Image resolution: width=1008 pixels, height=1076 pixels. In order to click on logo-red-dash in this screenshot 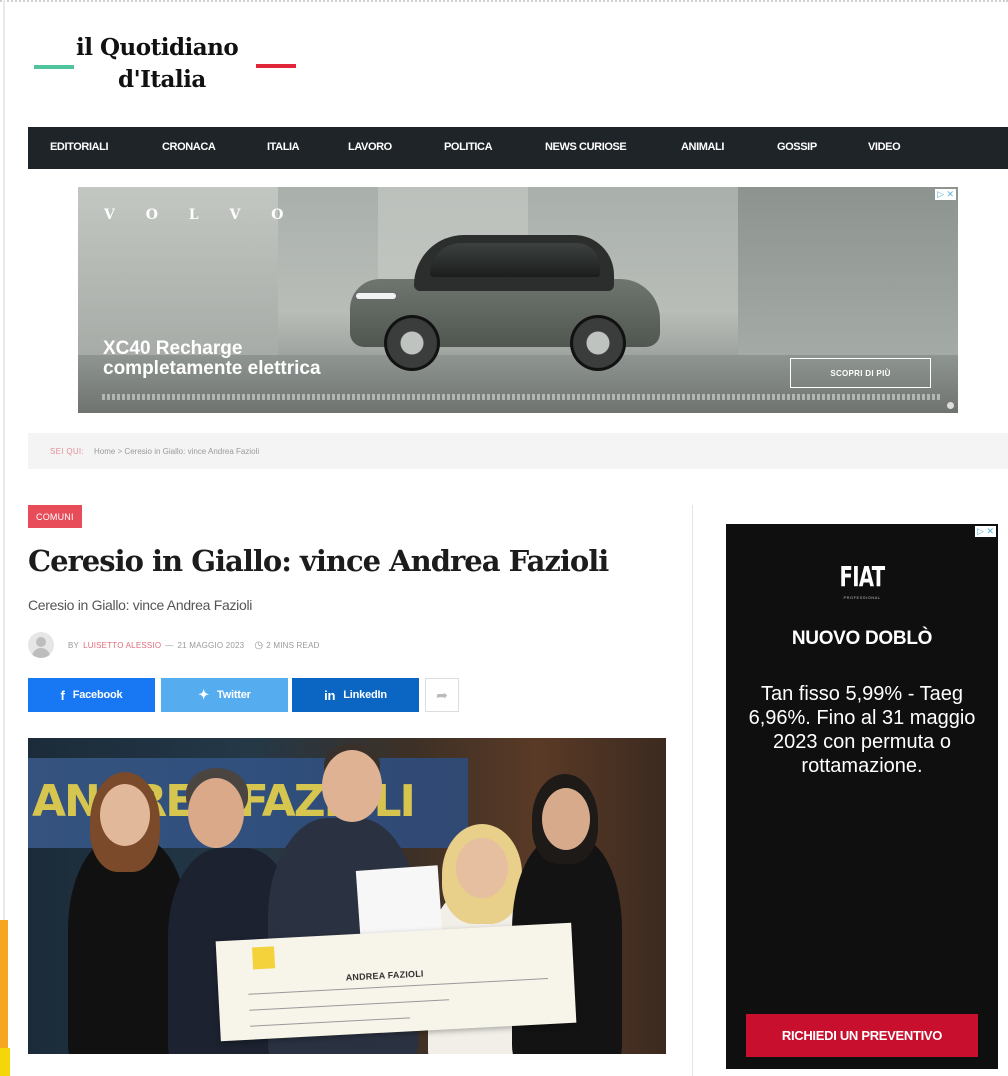, I will do `click(276, 66)`.